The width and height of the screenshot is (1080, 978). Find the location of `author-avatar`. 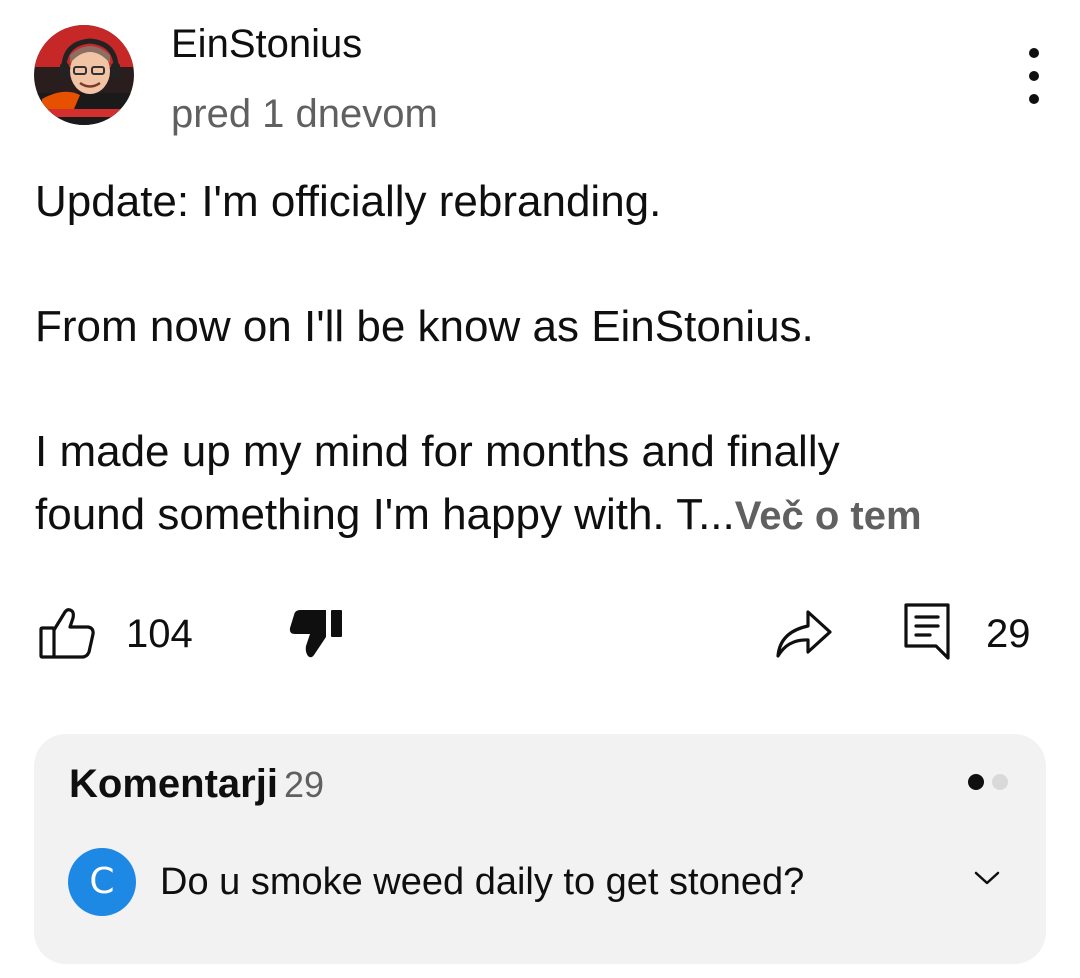

author-avatar is located at coordinates (84, 75).